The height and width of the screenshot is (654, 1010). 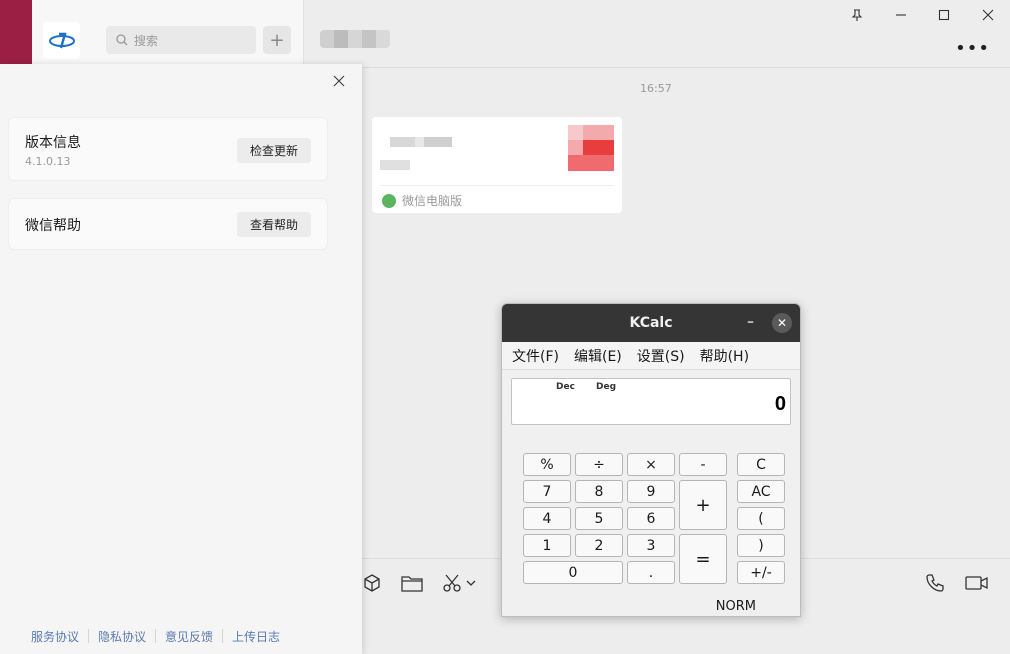 What do you see at coordinates (651, 401) in the screenshot?
I see `kcalc-display: Dec Deg 0` at bounding box center [651, 401].